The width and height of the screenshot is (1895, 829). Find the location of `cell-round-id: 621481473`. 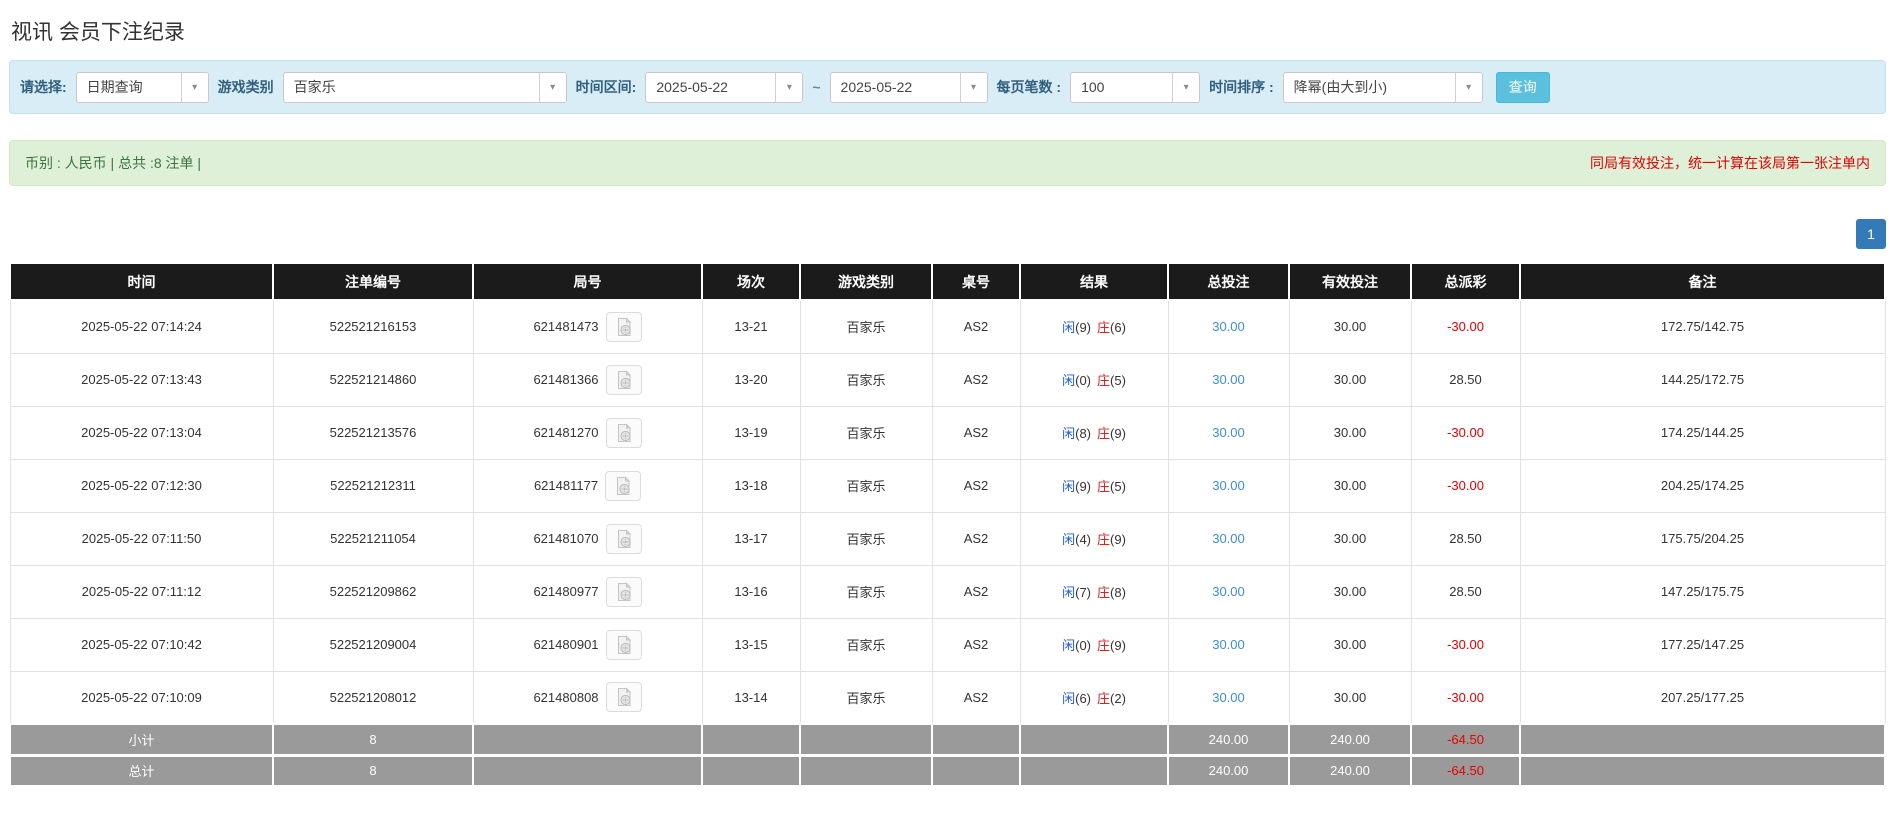

cell-round-id: 621481473 is located at coordinates (587, 326).